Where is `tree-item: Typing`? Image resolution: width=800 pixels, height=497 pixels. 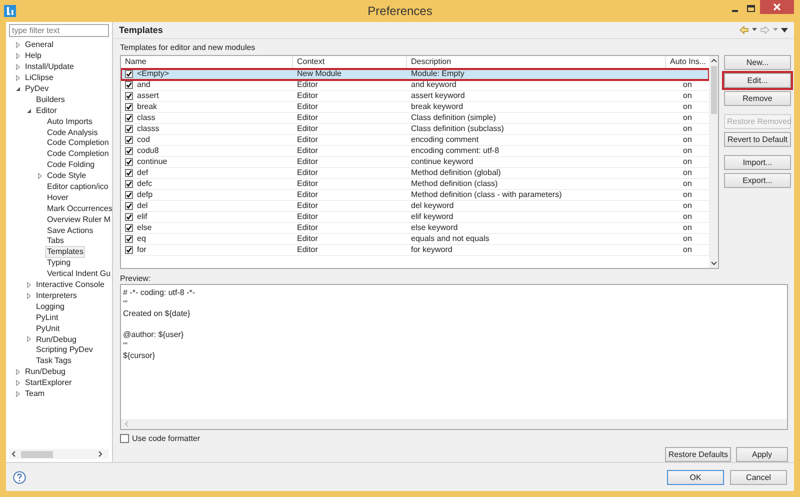
tree-item: Typing is located at coordinates (59, 263).